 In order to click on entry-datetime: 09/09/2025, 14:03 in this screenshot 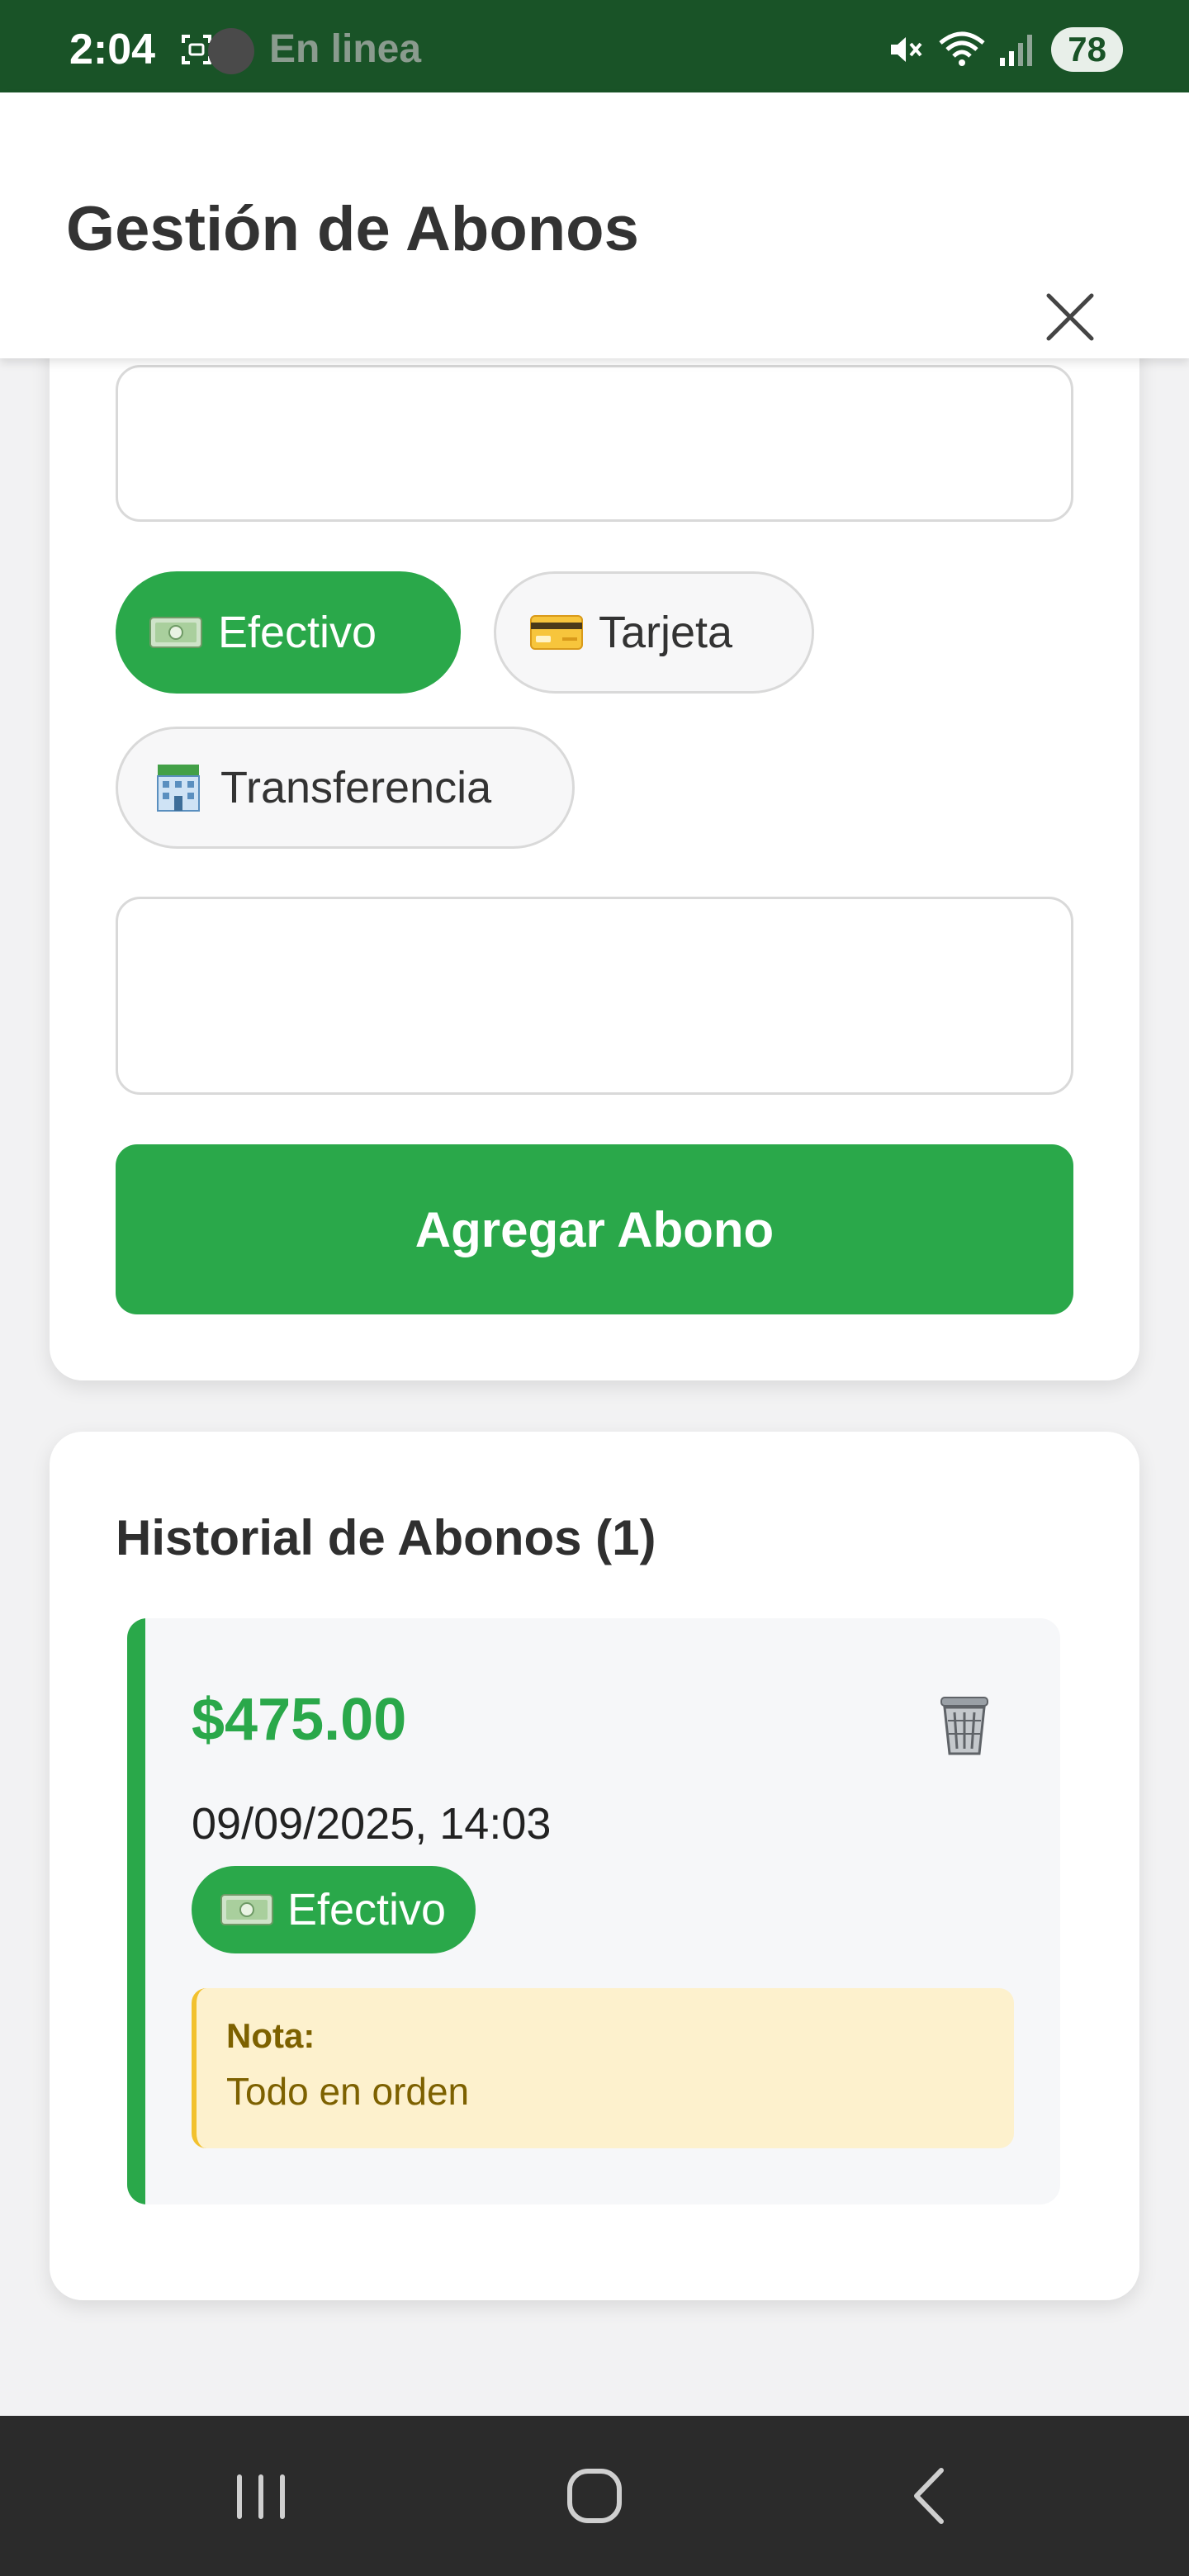, I will do `click(372, 1824)`.